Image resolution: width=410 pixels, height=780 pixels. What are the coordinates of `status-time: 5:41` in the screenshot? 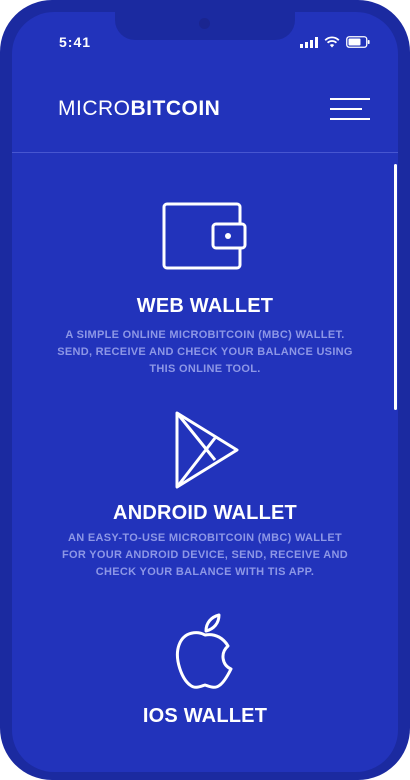 It's located at (75, 42).